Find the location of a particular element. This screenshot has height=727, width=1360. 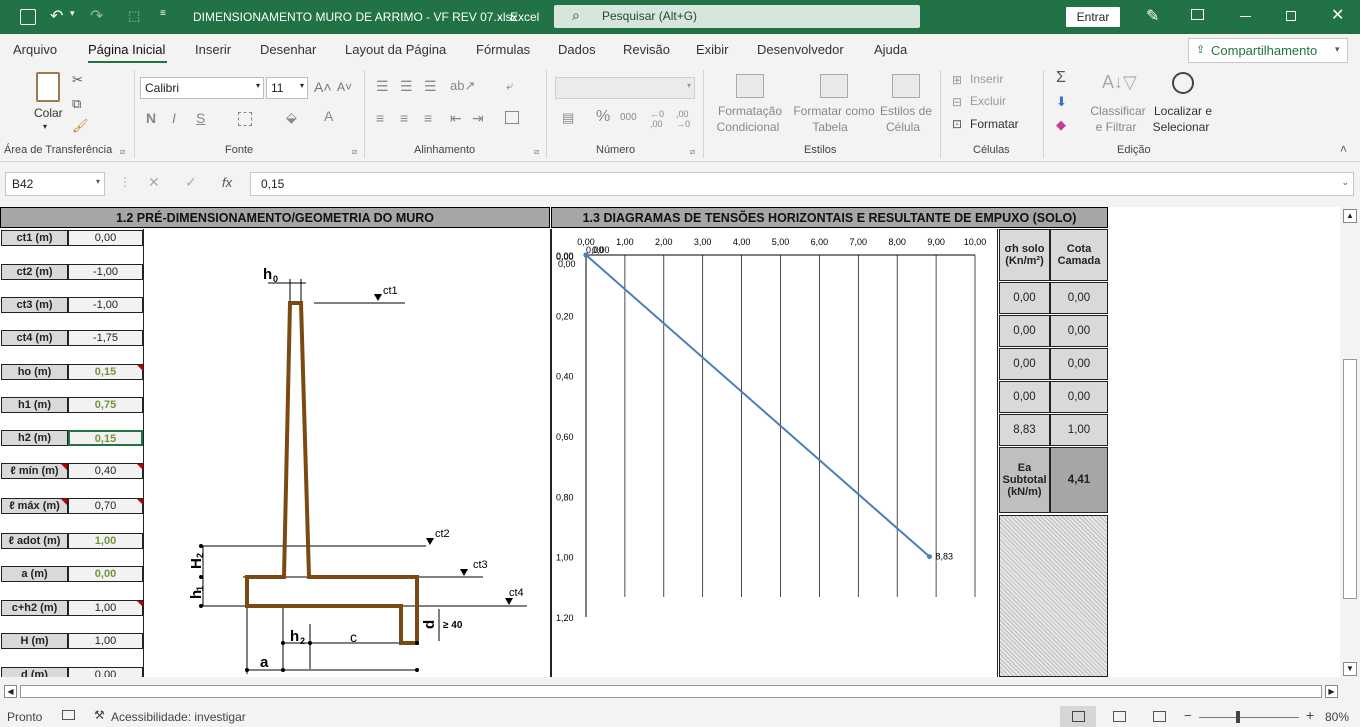

undo-icon: ↶ is located at coordinates (56, 16).